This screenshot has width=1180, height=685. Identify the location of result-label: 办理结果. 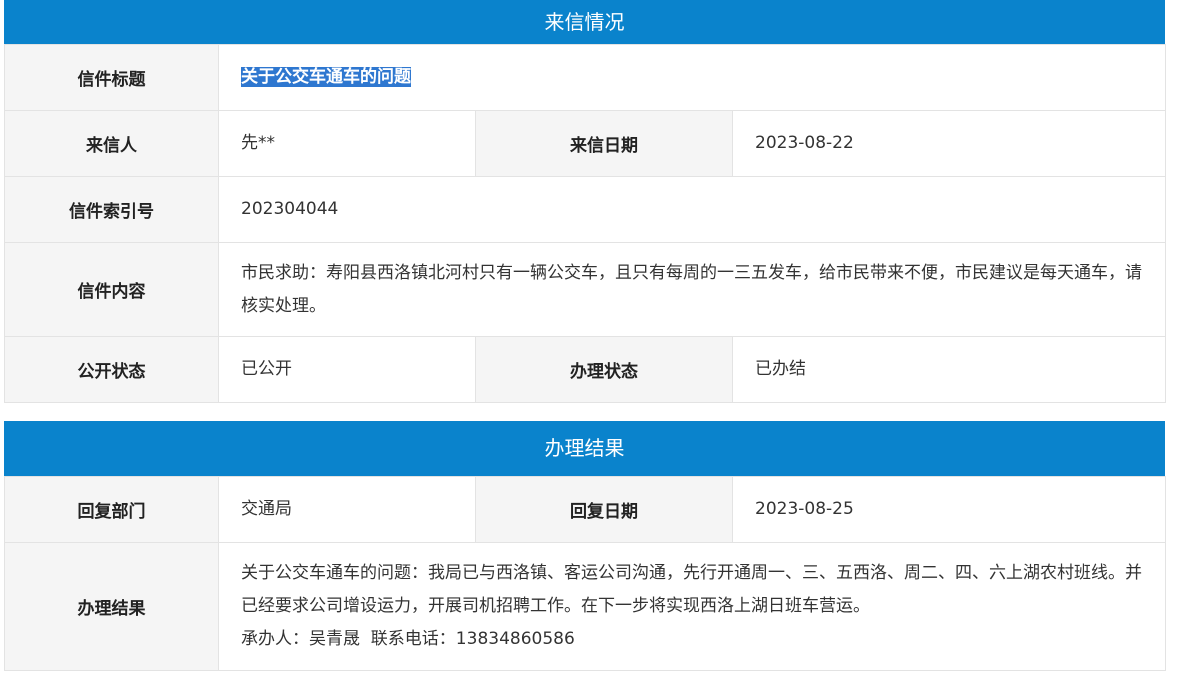
(111, 606).